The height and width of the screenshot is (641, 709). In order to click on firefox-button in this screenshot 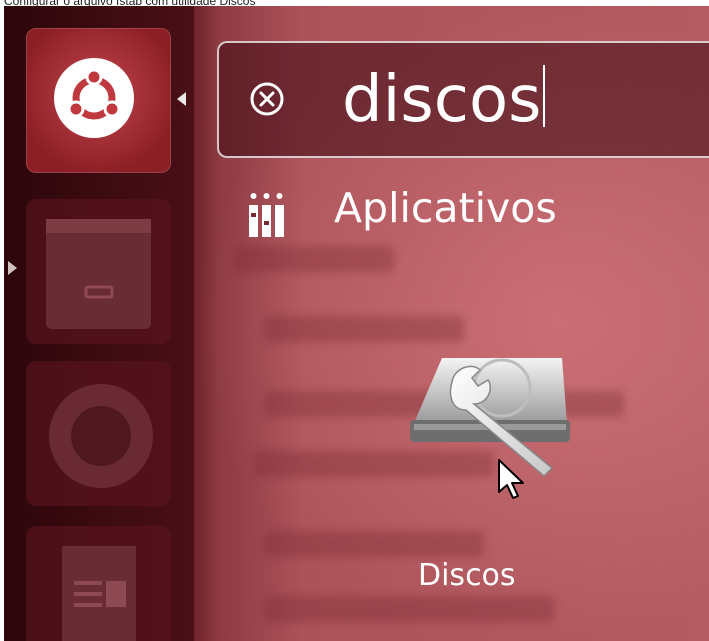, I will do `click(98, 433)`.